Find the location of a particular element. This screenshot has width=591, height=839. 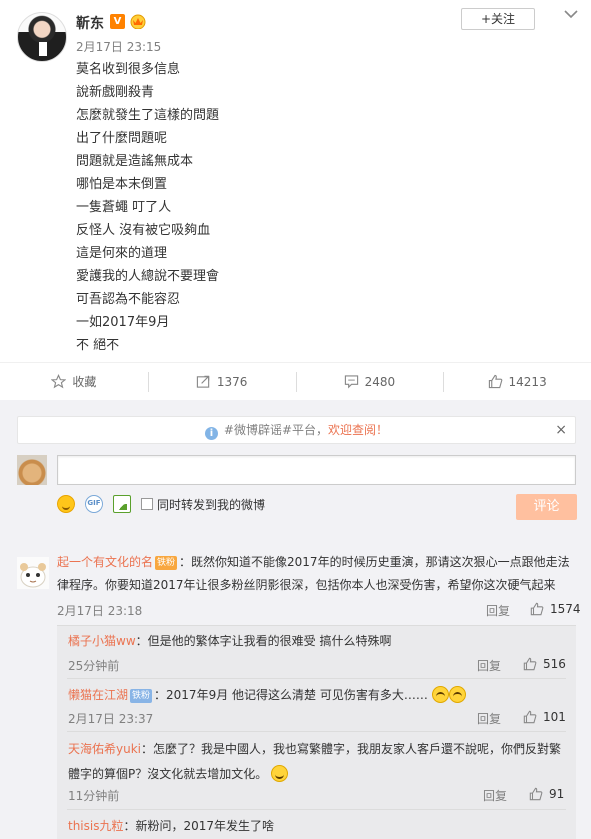

comment-toolbar: GIF 同时转发到我的微博 is located at coordinates (161, 504).